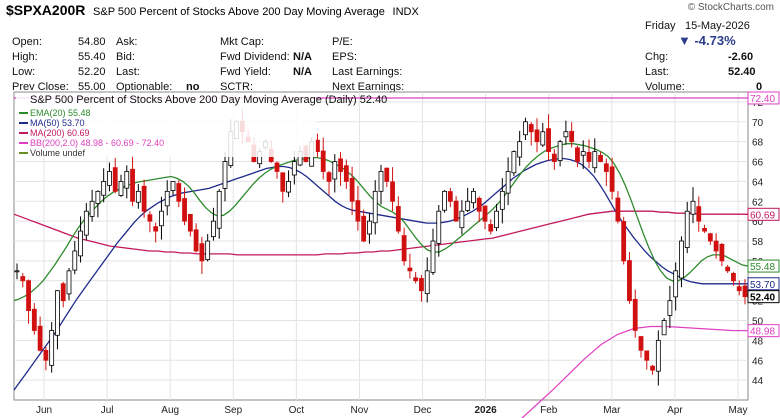 This screenshot has width=780, height=418. What do you see at coordinates (762, 332) in the screenshot?
I see `price-tag-label: 48.98` at bounding box center [762, 332].